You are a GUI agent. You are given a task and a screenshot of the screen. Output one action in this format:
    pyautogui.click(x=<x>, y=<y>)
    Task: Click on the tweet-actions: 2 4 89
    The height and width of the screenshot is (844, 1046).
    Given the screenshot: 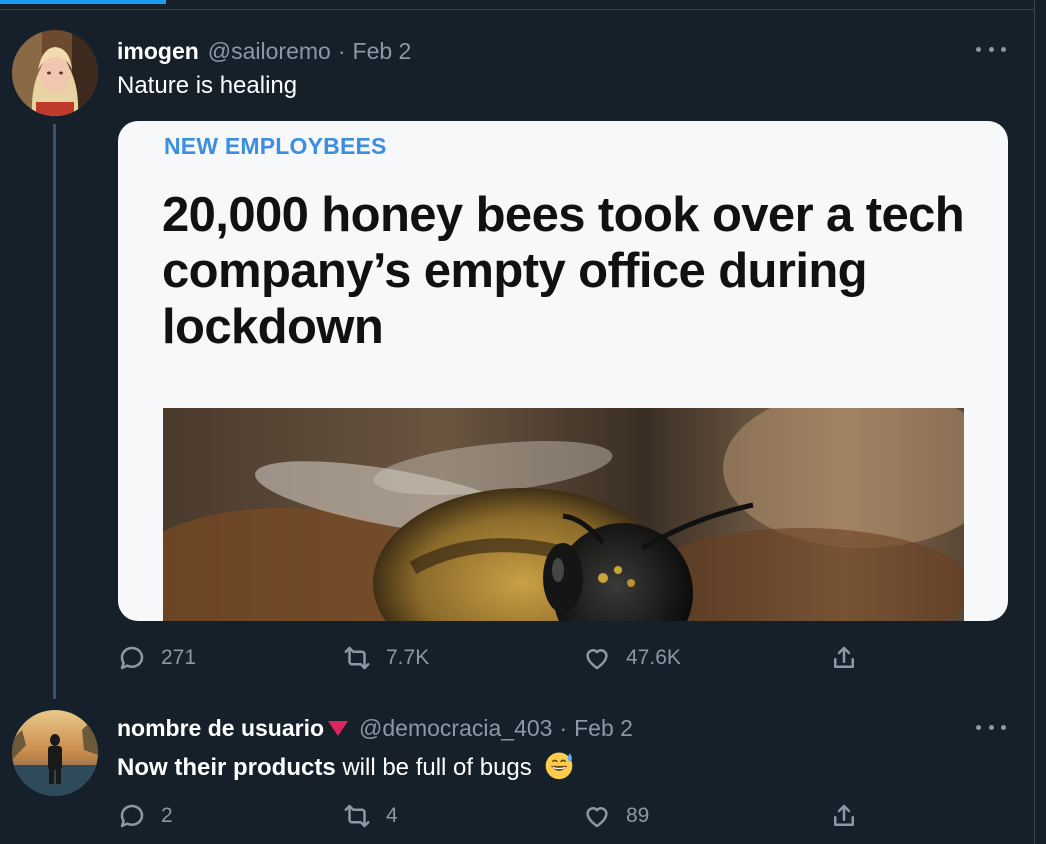 What is the action you would take?
    pyautogui.click(x=497, y=815)
    